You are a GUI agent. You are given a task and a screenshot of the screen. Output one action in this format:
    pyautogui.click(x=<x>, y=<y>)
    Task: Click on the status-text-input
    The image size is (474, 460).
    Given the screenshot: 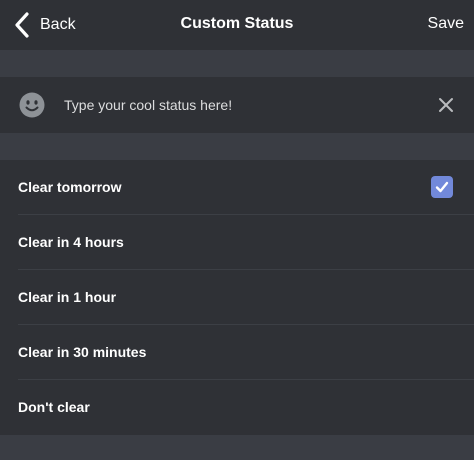 What is the action you would take?
    pyautogui.click(x=239, y=105)
    